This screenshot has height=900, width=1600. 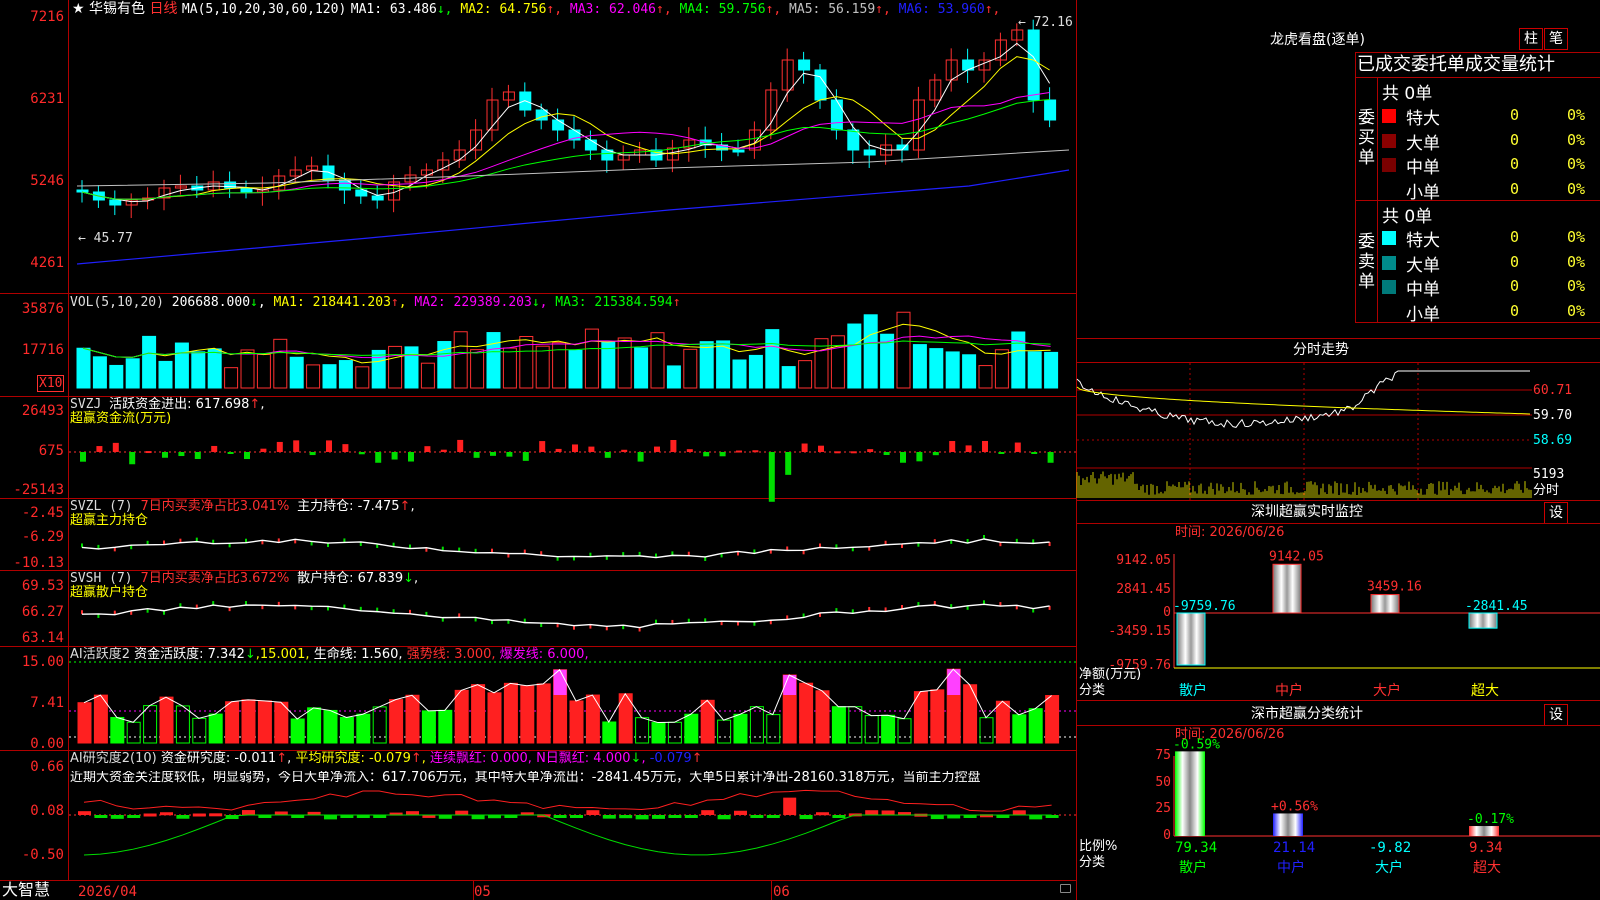 What do you see at coordinates (572, 345) in the screenshot?
I see `volume-chart` at bounding box center [572, 345].